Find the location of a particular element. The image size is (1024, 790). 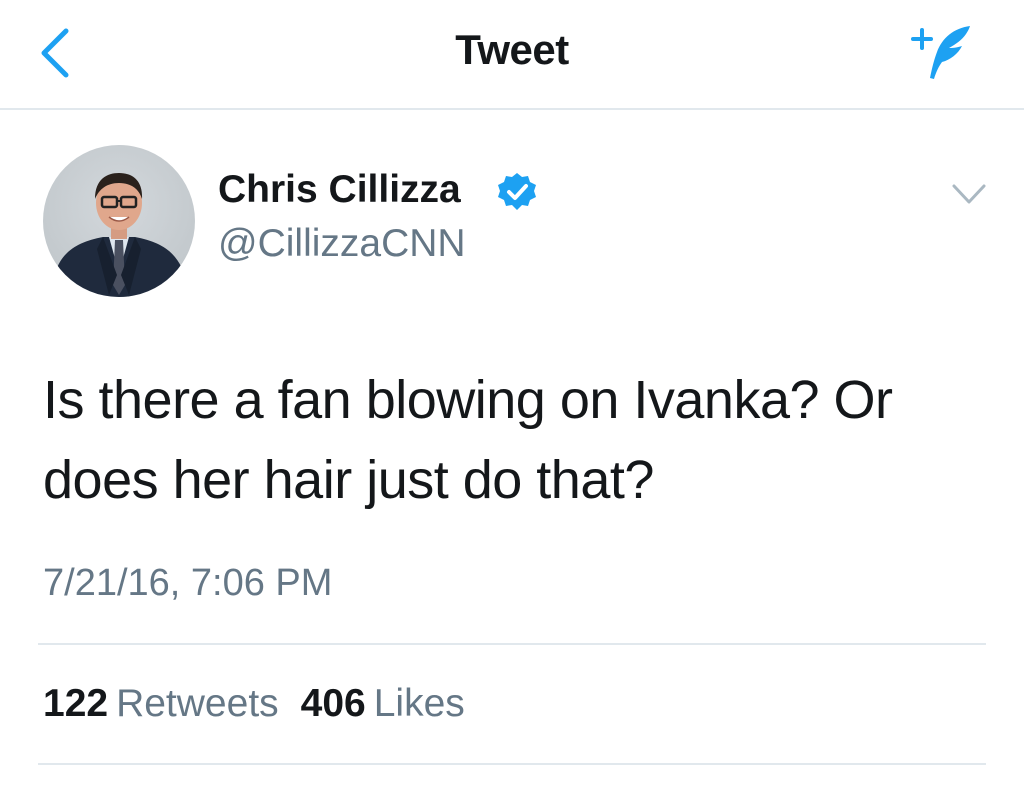

verified-badge-icon is located at coordinates (517, 191).